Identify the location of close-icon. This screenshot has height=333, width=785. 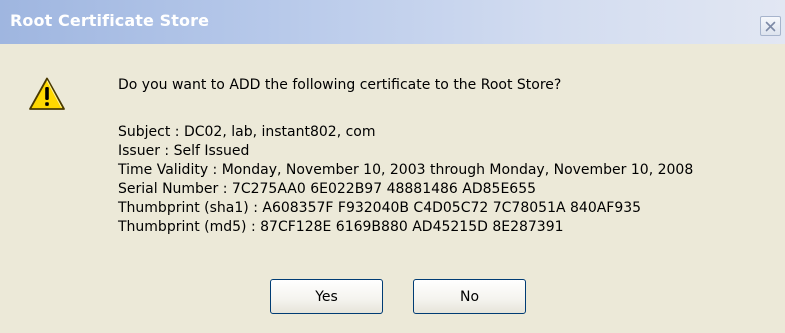
(770, 26).